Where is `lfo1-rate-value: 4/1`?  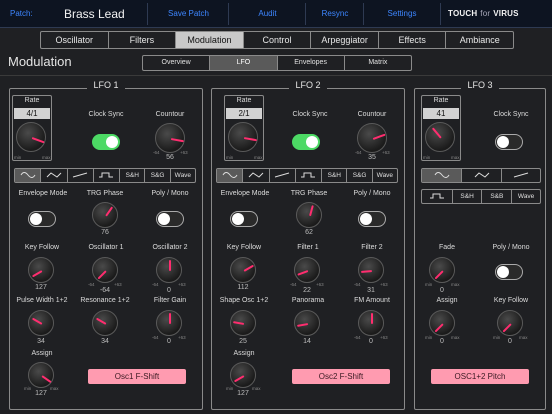
lfo1-rate-value: 4/1 is located at coordinates (32, 113).